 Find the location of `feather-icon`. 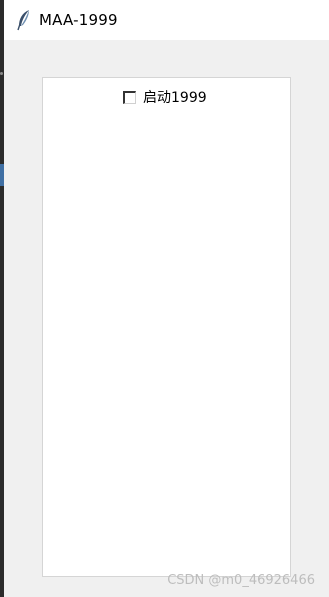

feather-icon is located at coordinates (24, 20).